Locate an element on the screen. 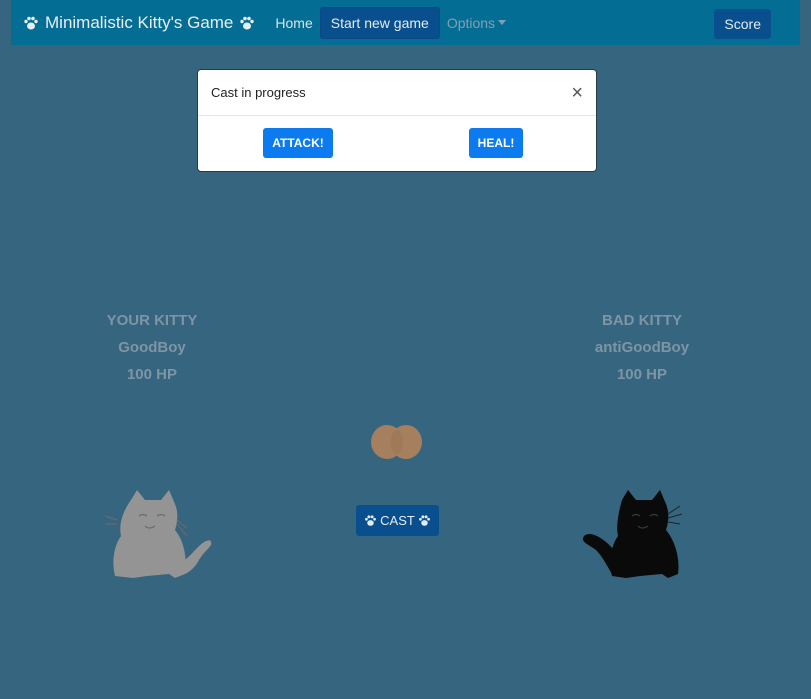  brand-title: Minimalistic Kitty's Game is located at coordinates (139, 22).